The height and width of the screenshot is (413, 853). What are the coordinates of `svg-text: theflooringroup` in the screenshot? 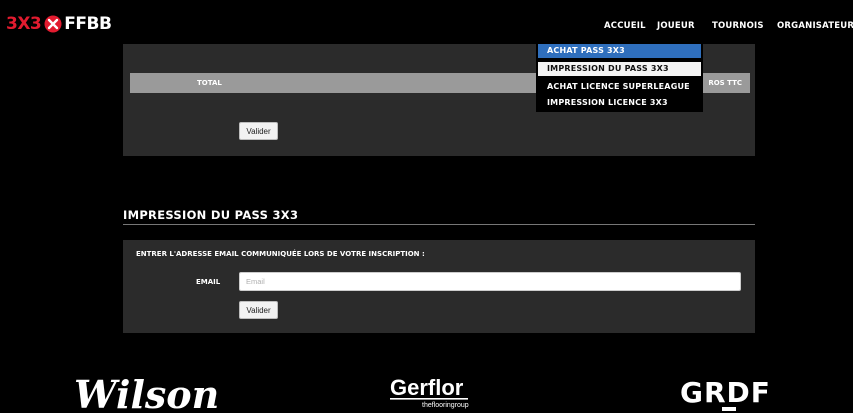 It's located at (445, 405).